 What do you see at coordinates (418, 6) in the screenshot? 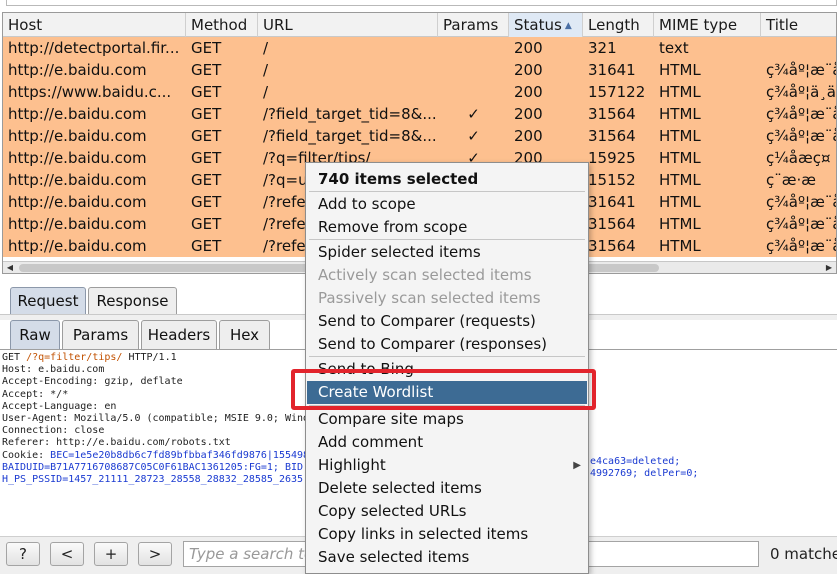
I see `filter-bar-edge` at bounding box center [418, 6].